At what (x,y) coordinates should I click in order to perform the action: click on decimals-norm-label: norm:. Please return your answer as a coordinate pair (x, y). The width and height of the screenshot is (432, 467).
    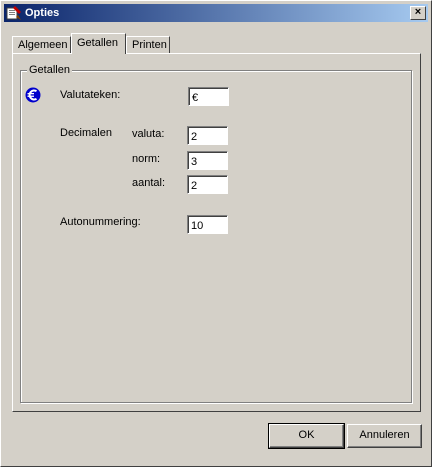
    Looking at the image, I should click on (146, 159).